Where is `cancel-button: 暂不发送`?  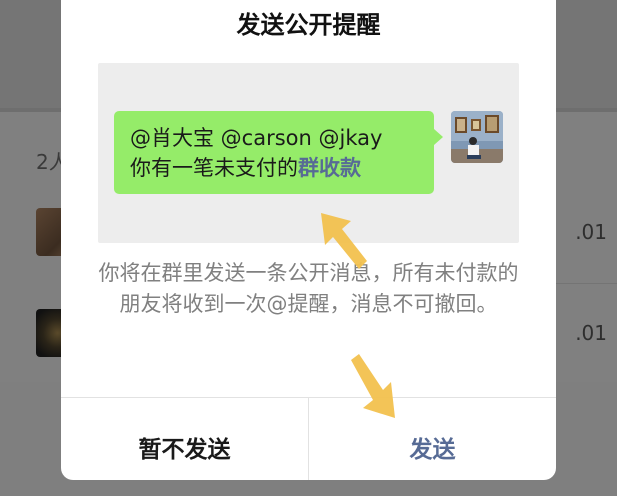
cancel-button: 暂不发送 is located at coordinates (184, 447).